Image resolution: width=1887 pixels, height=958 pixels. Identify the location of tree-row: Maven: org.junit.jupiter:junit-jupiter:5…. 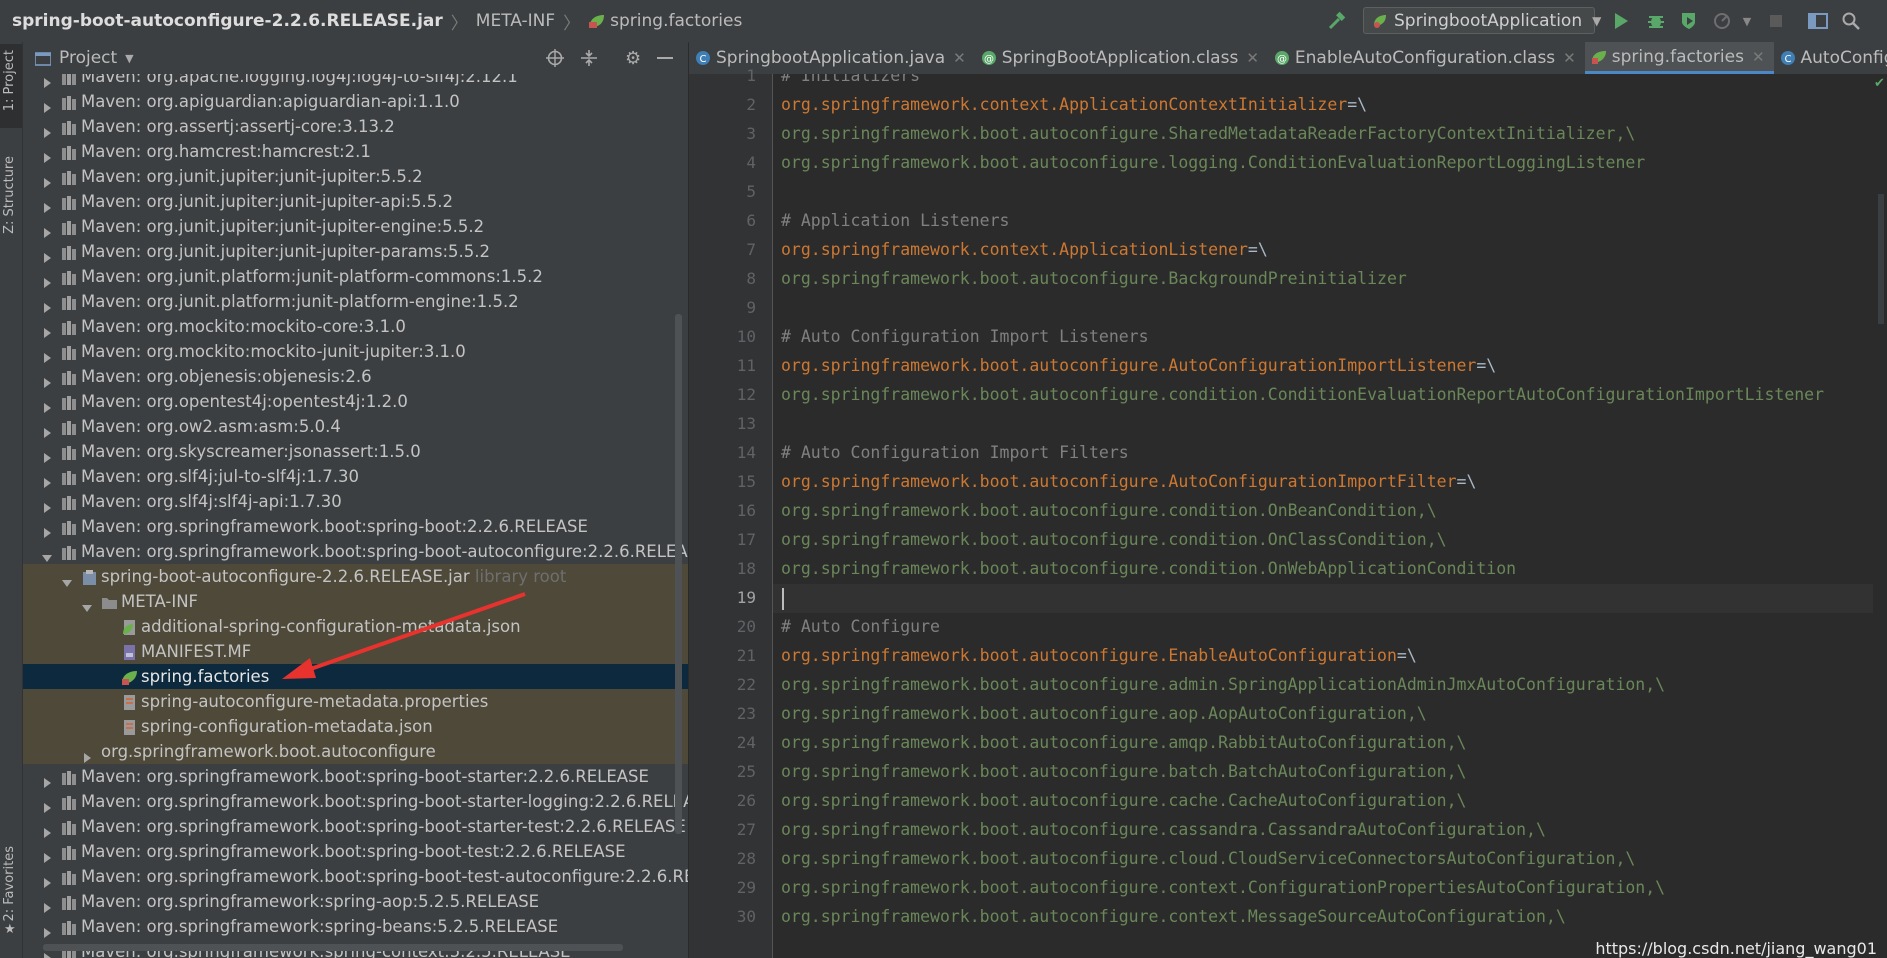
(355, 176).